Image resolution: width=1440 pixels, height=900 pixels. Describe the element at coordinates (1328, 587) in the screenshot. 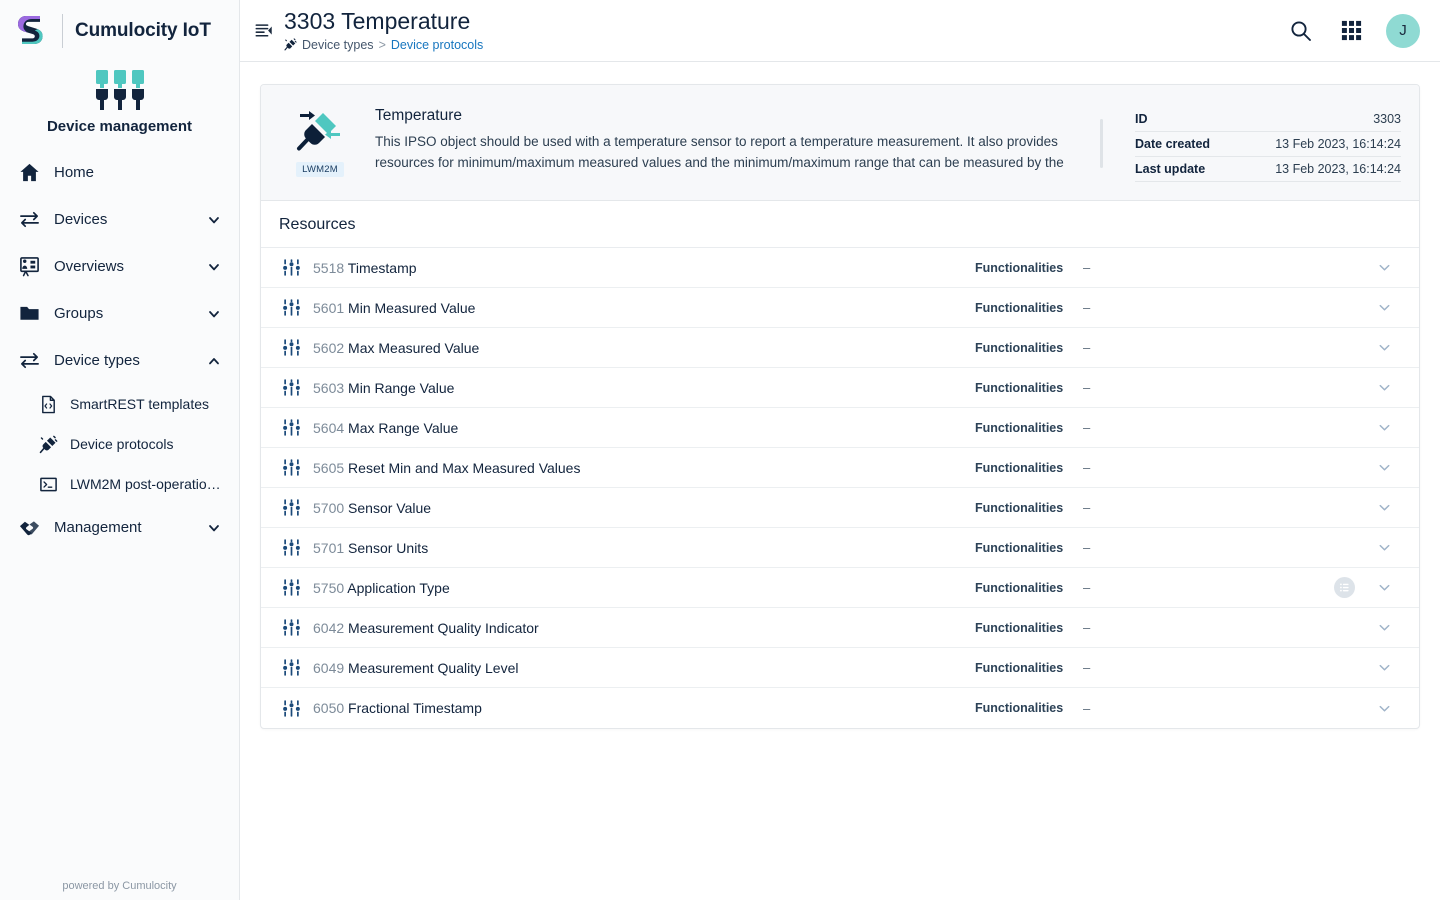

I see `resource-extra-actions` at that location.